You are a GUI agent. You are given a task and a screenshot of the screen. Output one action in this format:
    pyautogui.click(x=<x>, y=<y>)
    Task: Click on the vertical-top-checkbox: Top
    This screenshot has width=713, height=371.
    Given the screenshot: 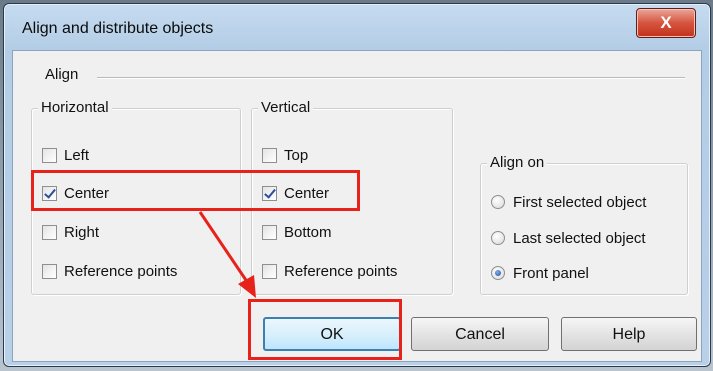 What is the action you would take?
    pyautogui.click(x=285, y=155)
    